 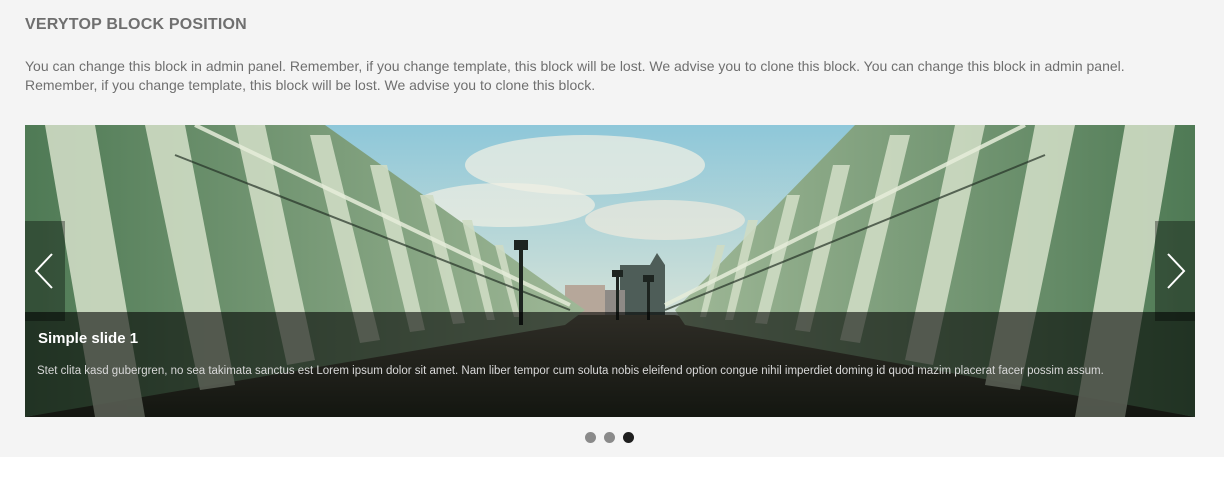 I want to click on slider-prev-button, so click(x=45, y=271).